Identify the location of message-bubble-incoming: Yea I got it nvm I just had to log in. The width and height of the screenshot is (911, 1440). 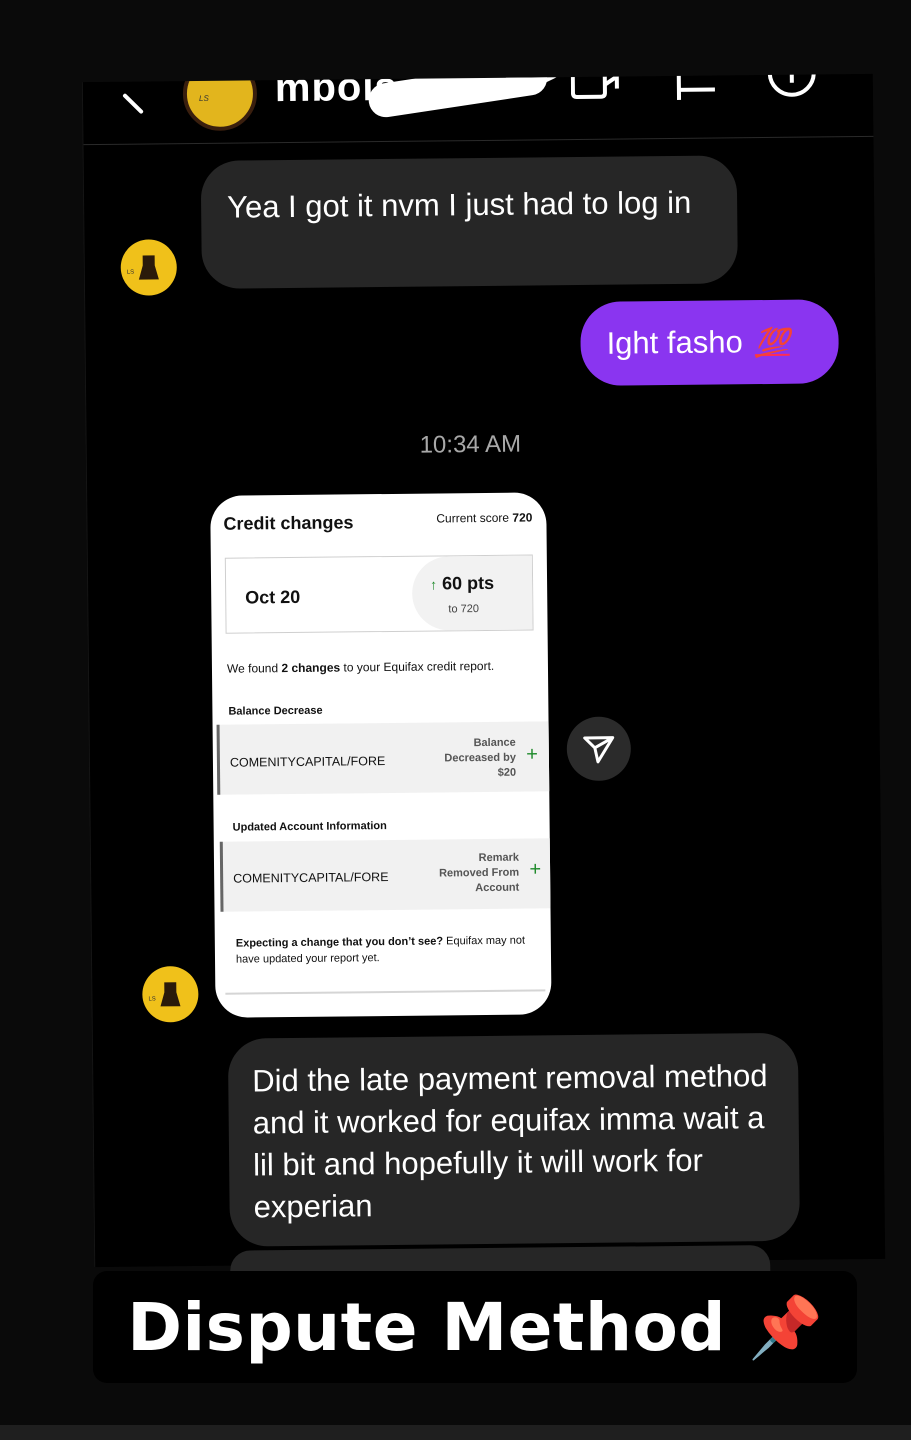
(469, 222).